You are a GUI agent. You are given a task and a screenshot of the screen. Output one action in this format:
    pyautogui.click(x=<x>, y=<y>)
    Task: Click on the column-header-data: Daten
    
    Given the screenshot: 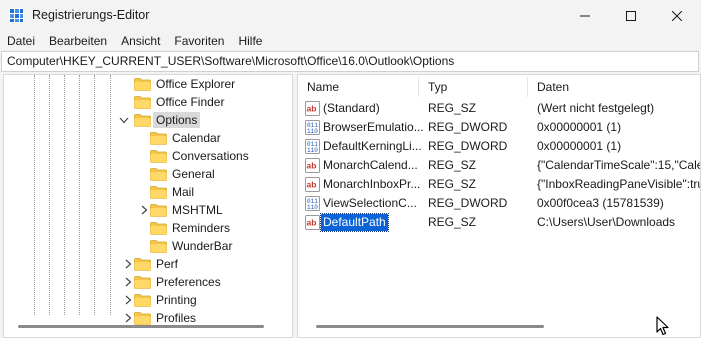 What is the action you would take?
    pyautogui.click(x=548, y=87)
    